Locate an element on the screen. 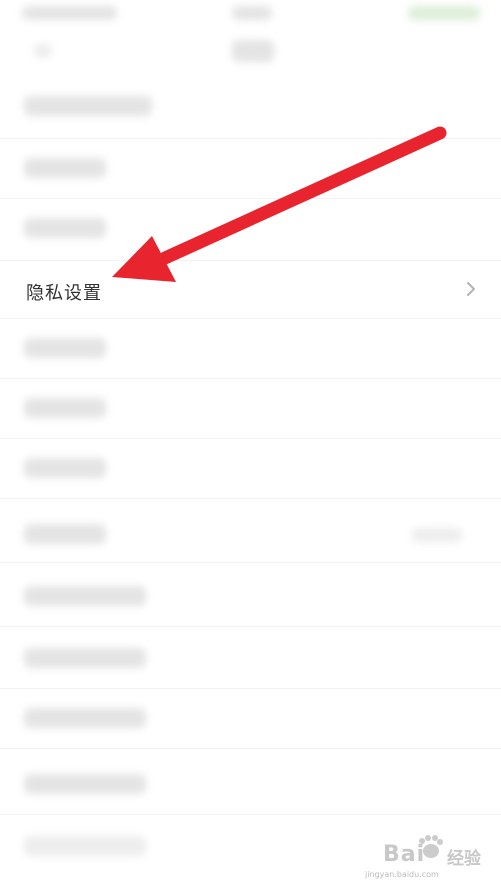 This screenshot has width=501, height=890. status-bar-center is located at coordinates (252, 13).